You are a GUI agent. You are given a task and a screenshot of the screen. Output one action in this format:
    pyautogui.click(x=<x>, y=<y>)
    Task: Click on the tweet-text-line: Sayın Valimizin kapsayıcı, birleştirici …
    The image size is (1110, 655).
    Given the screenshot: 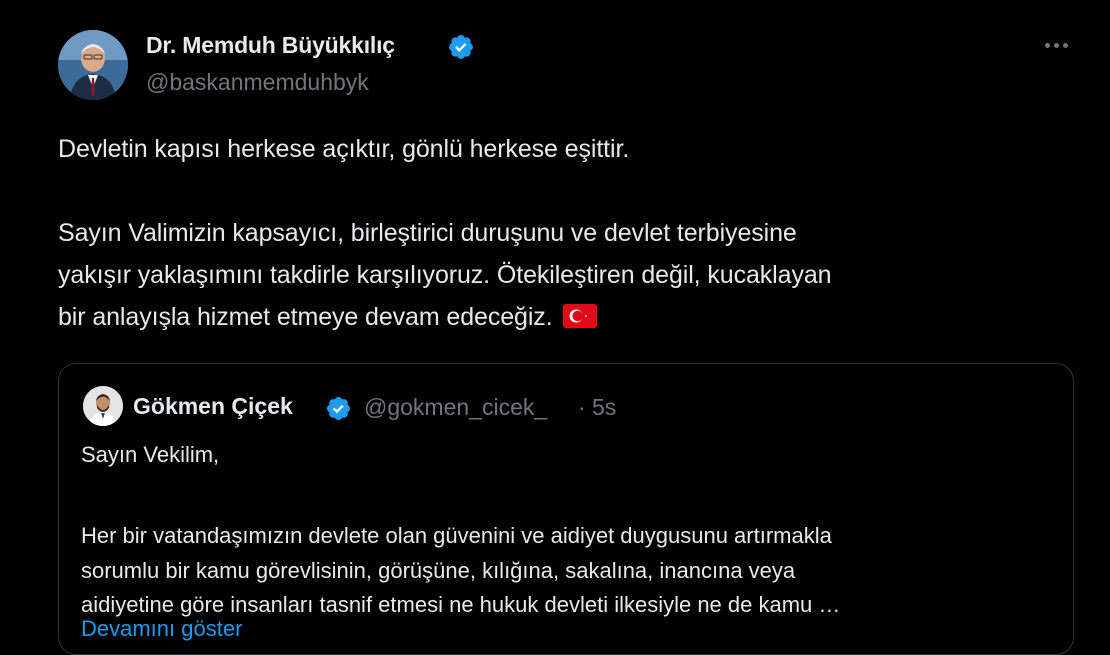 What is the action you would take?
    pyautogui.click(x=427, y=233)
    